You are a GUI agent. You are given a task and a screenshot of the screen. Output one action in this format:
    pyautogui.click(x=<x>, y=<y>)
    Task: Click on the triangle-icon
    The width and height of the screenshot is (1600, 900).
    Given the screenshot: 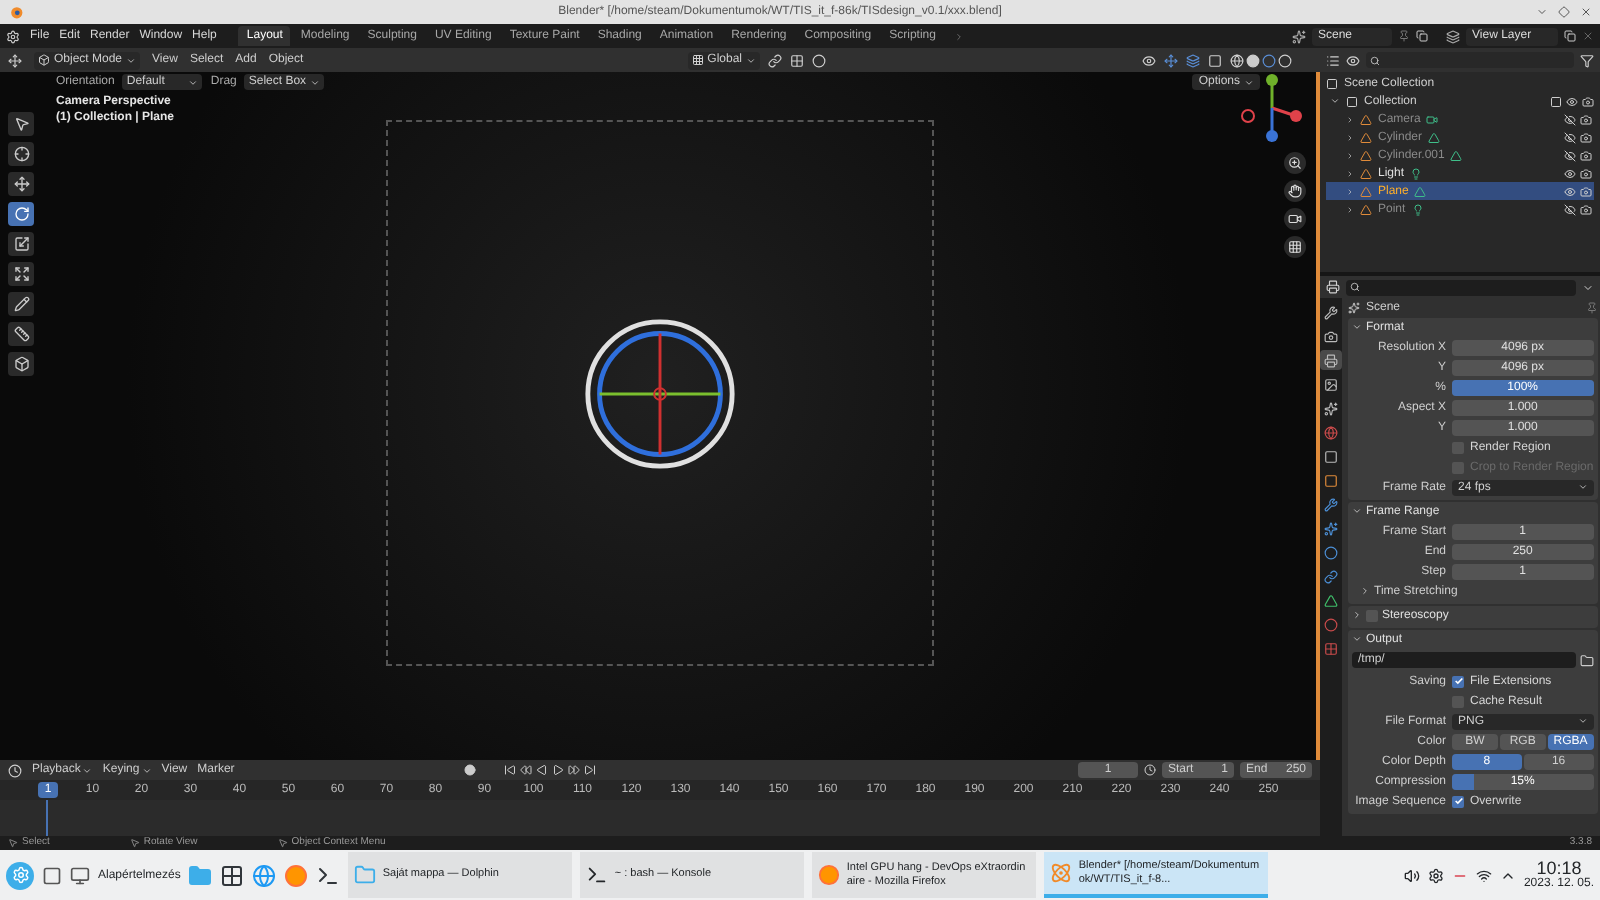 What is the action you would take?
    pyautogui.click(x=1331, y=600)
    